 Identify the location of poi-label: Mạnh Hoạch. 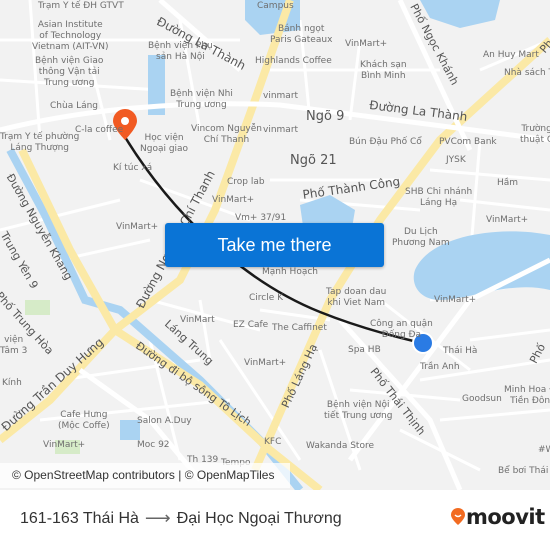
(290, 272).